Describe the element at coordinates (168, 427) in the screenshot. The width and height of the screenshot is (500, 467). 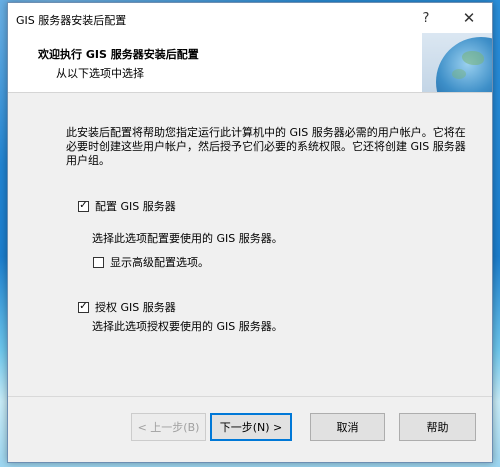
I see `back-button: < 上一步(B)` at that location.